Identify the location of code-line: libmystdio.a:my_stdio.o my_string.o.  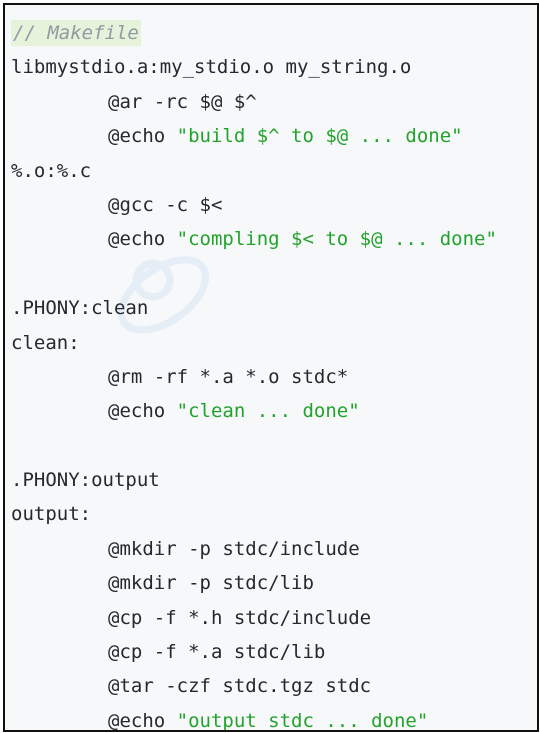
(211, 67).